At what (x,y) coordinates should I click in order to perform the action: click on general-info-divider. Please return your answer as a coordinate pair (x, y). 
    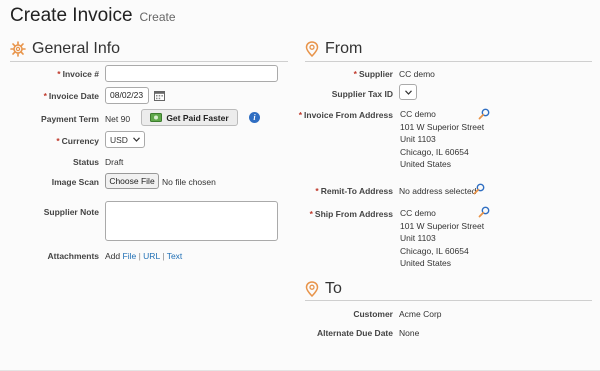
    Looking at the image, I should click on (149, 61).